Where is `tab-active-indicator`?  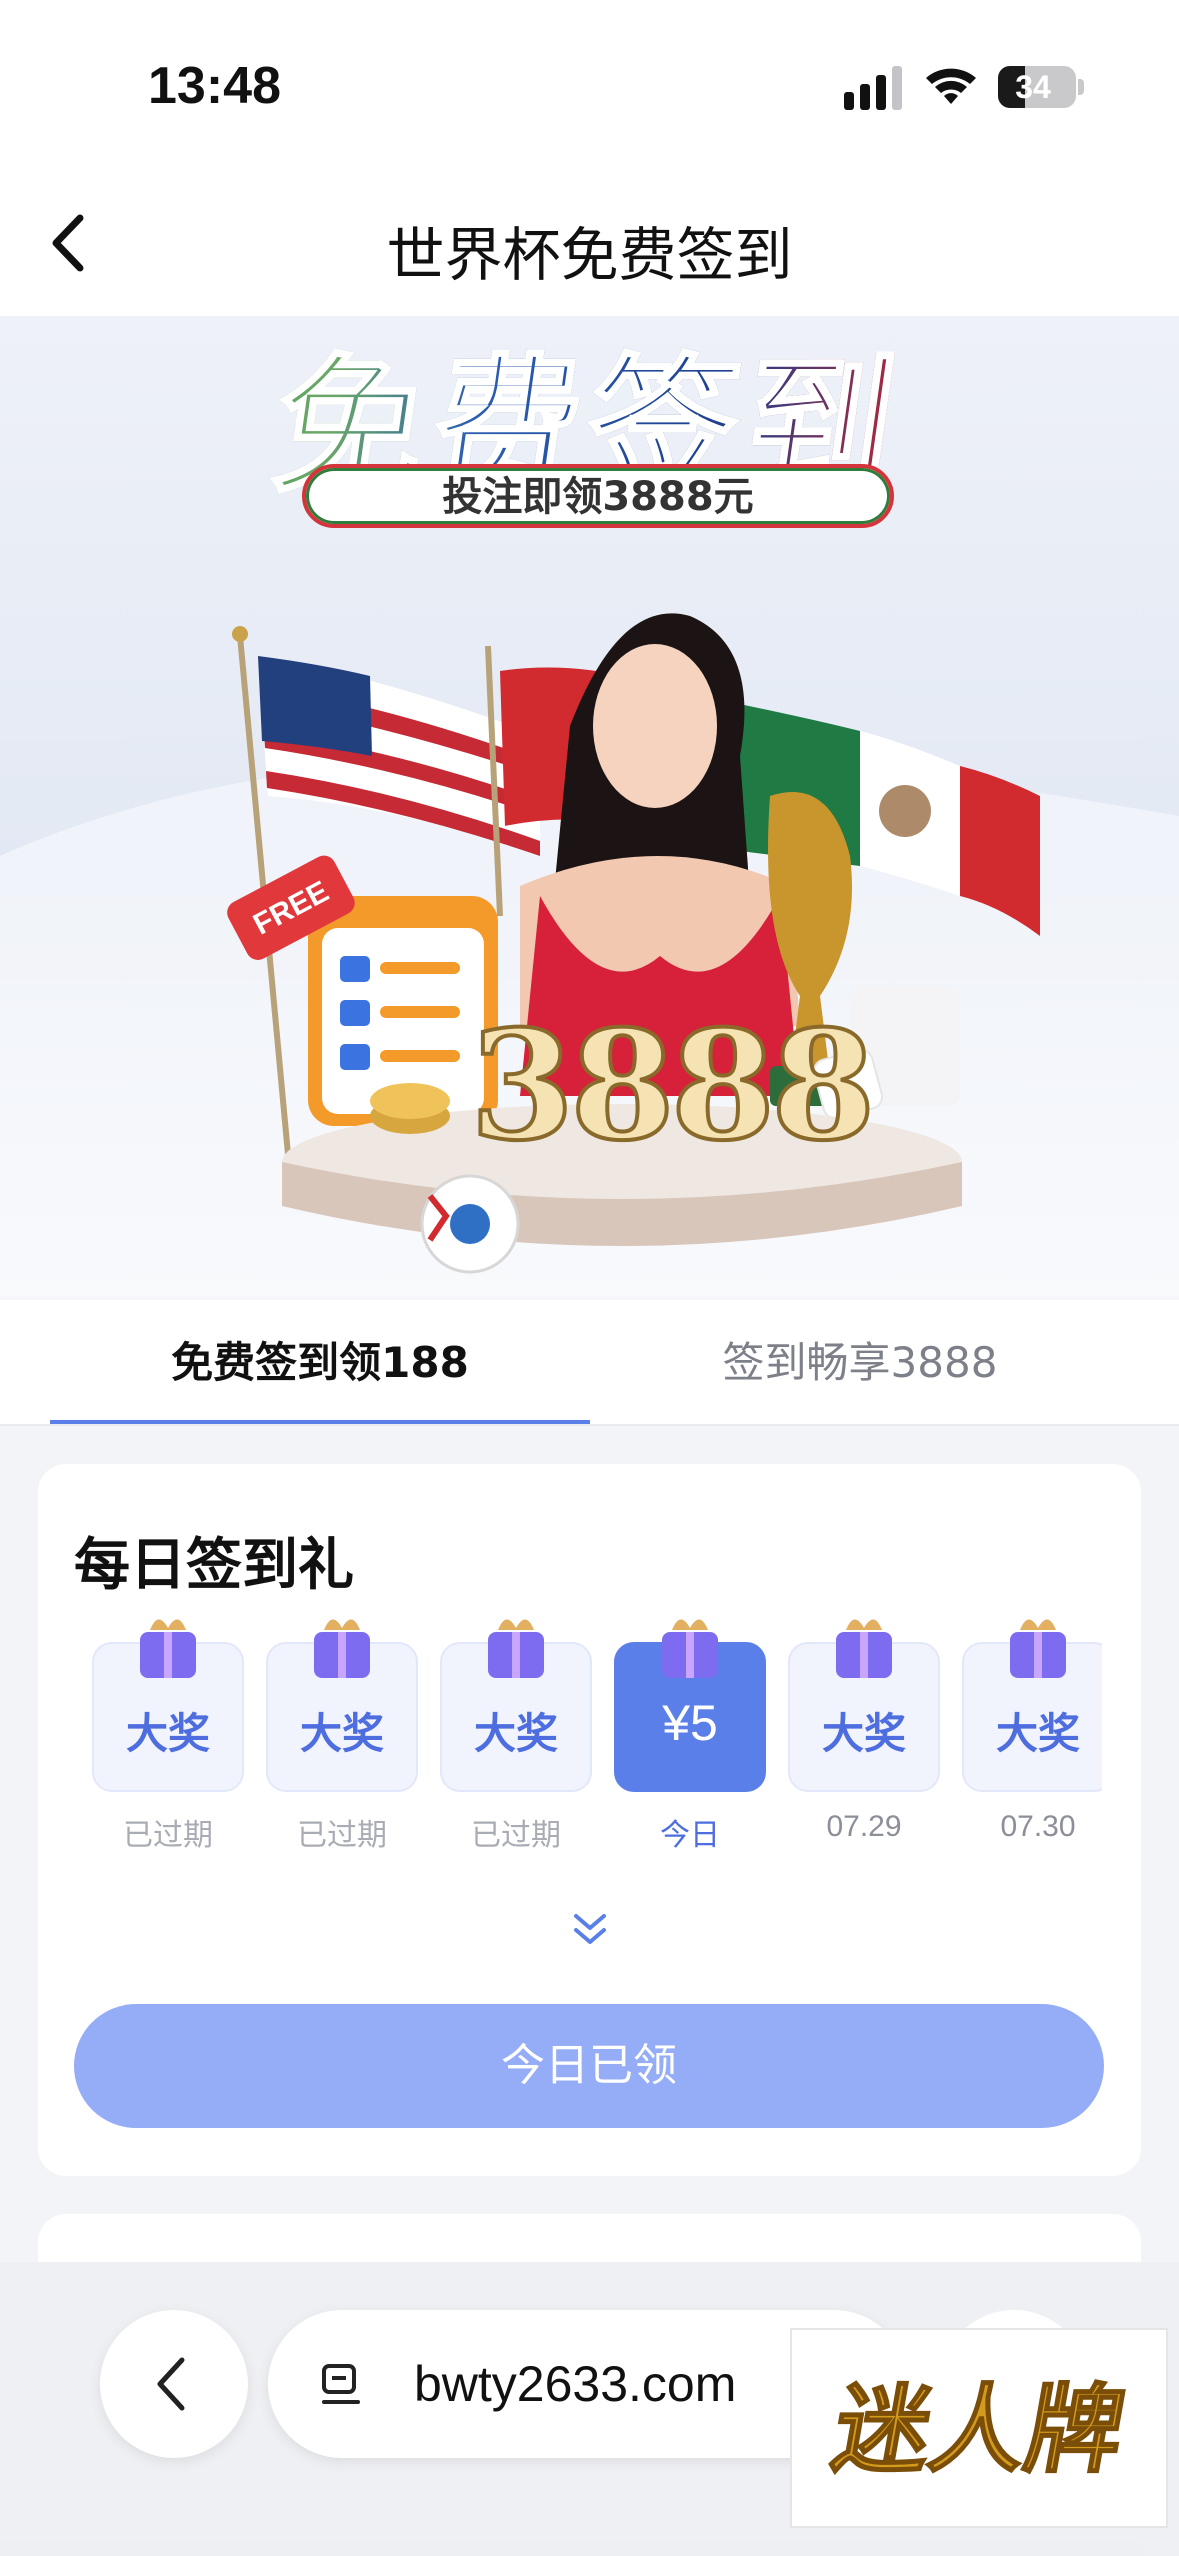 tab-active-indicator is located at coordinates (320, 1422).